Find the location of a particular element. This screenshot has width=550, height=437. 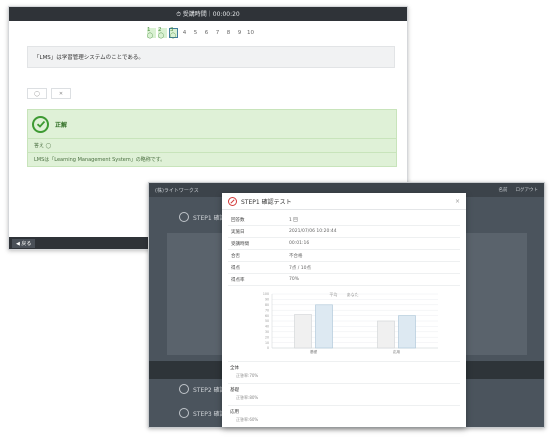

quiz-timer-bar: ⏱ 受講時間｜00:00:20 is located at coordinates (208, 14).